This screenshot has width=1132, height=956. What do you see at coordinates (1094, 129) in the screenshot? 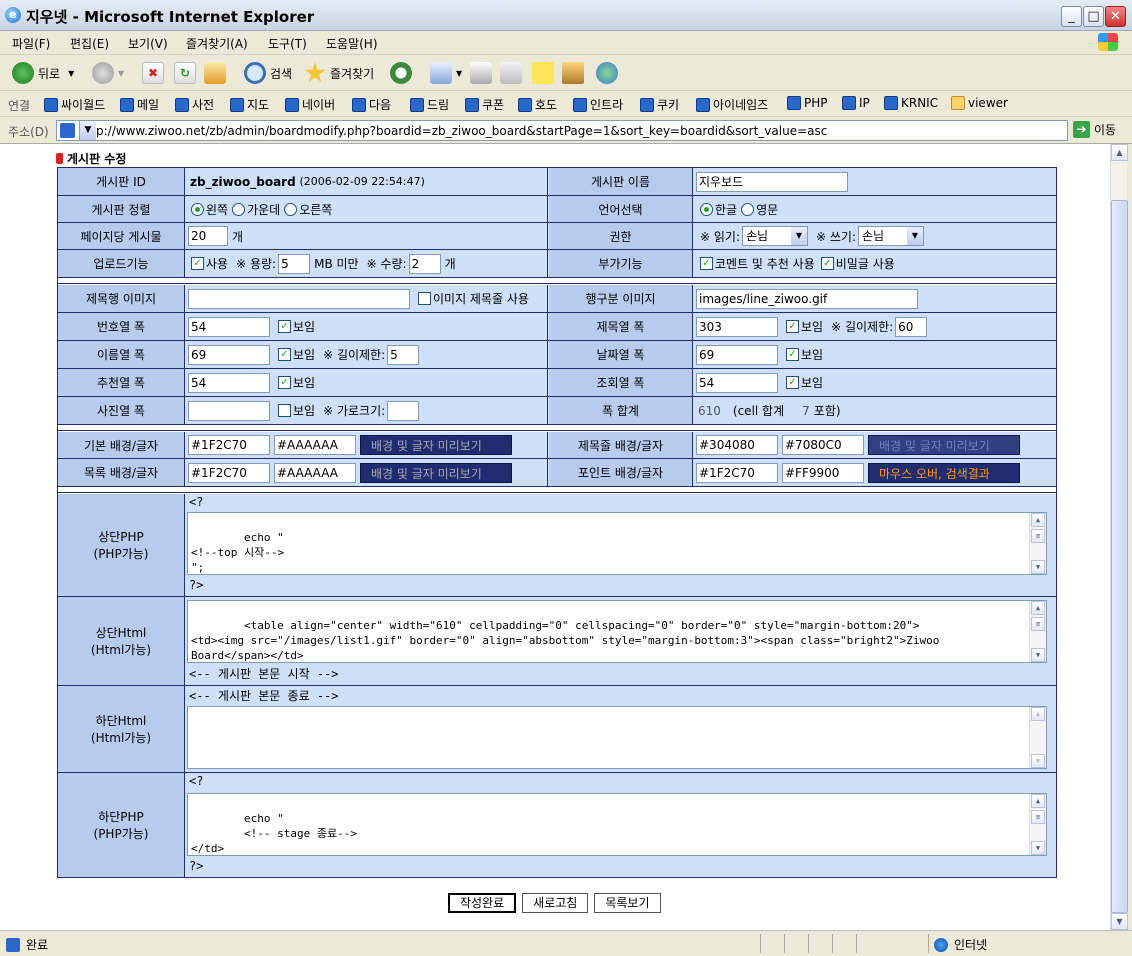
I see `go-button: ➔ 이동` at bounding box center [1094, 129].